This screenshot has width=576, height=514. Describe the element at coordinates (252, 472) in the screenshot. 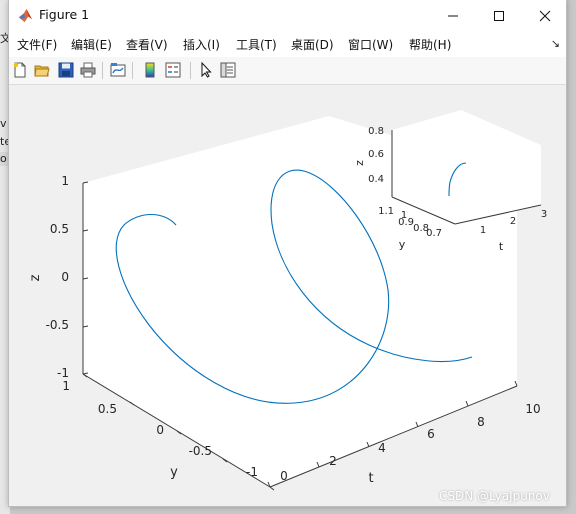

I see `y-tick-label: -1` at that location.